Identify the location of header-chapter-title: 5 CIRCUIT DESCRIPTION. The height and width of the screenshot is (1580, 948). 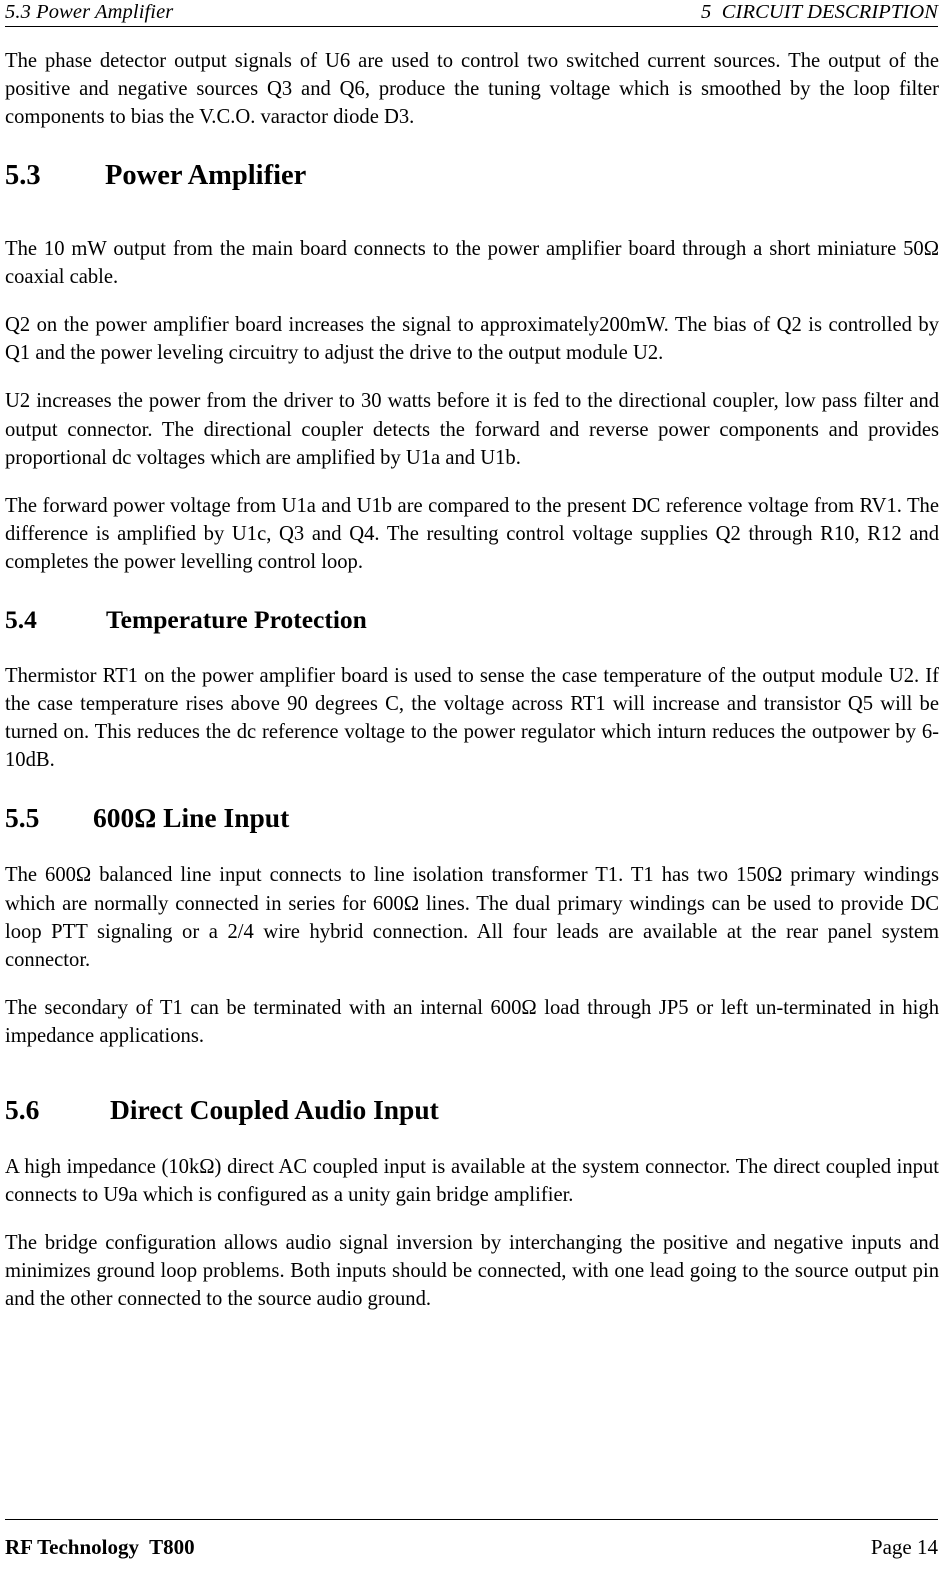
(819, 12).